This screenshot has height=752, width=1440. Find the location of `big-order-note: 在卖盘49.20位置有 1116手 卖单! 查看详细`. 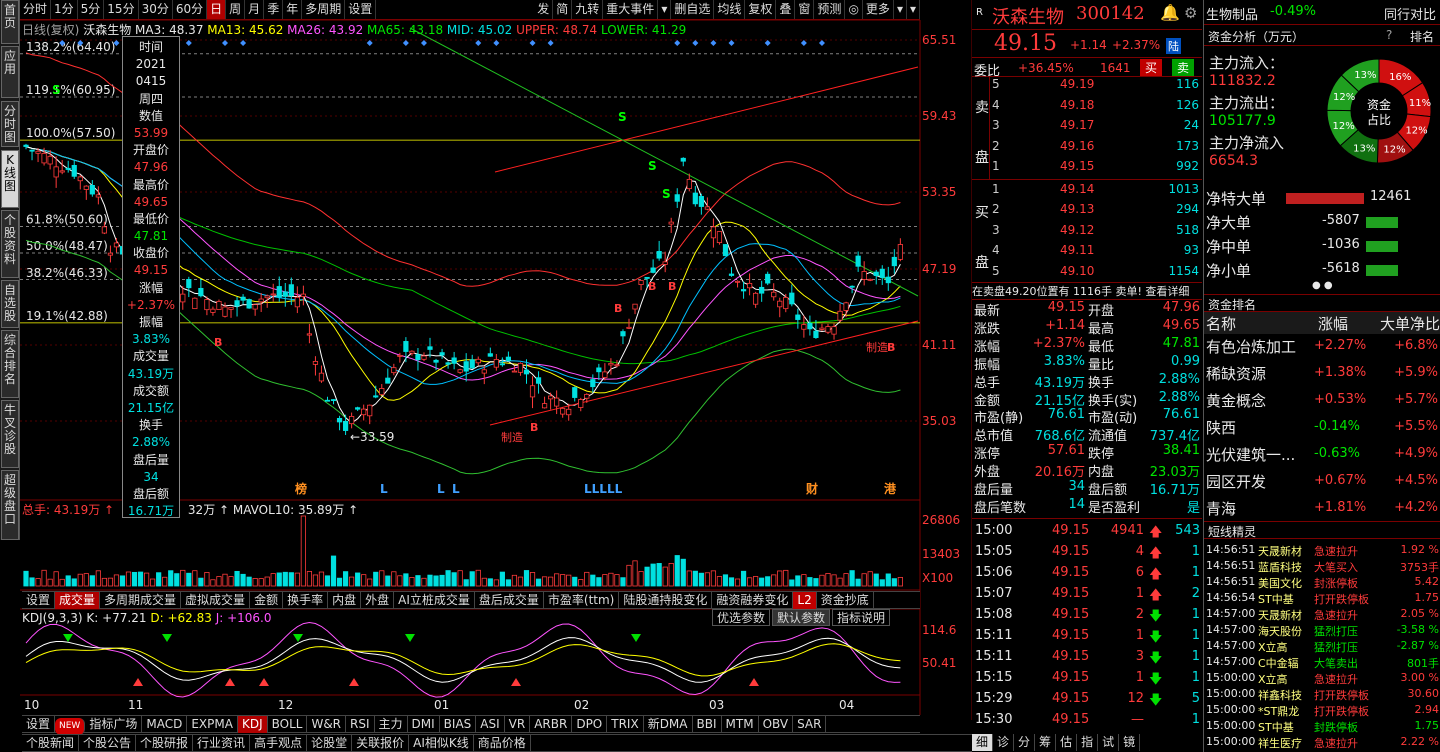

big-order-note: 在卖盘49.20位置有 1116手 卖单! 查看详细 is located at coordinates (1087, 291).